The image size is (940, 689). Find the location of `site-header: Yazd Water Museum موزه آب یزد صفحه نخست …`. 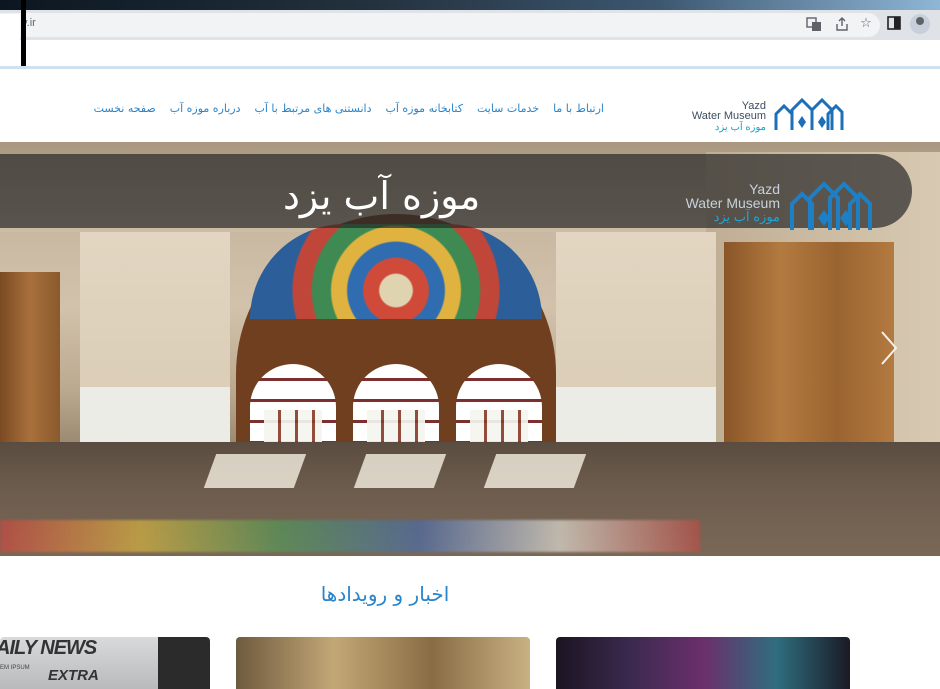

site-header: Yazd Water Museum موزه آب یزد صفحه نخست … is located at coordinates (470, 104).